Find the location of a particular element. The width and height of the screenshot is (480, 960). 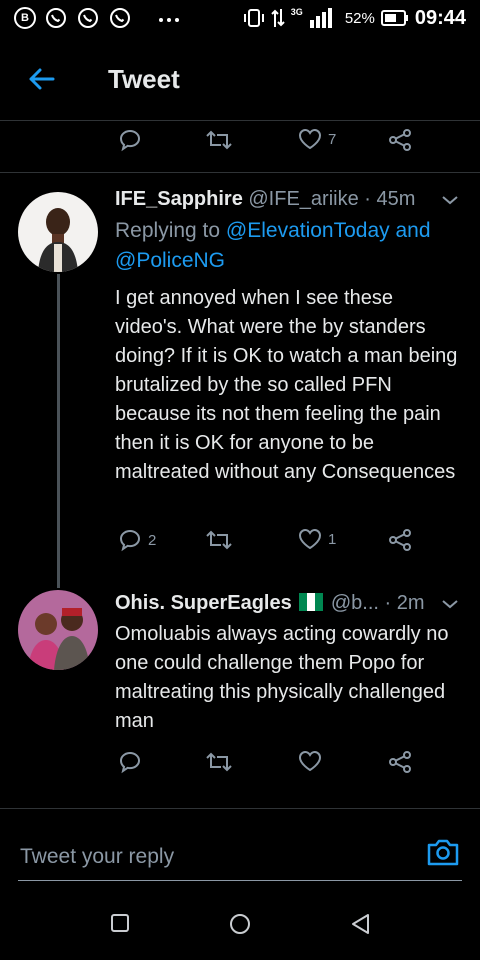

battery-percent: 52% is located at coordinates (359, 18).